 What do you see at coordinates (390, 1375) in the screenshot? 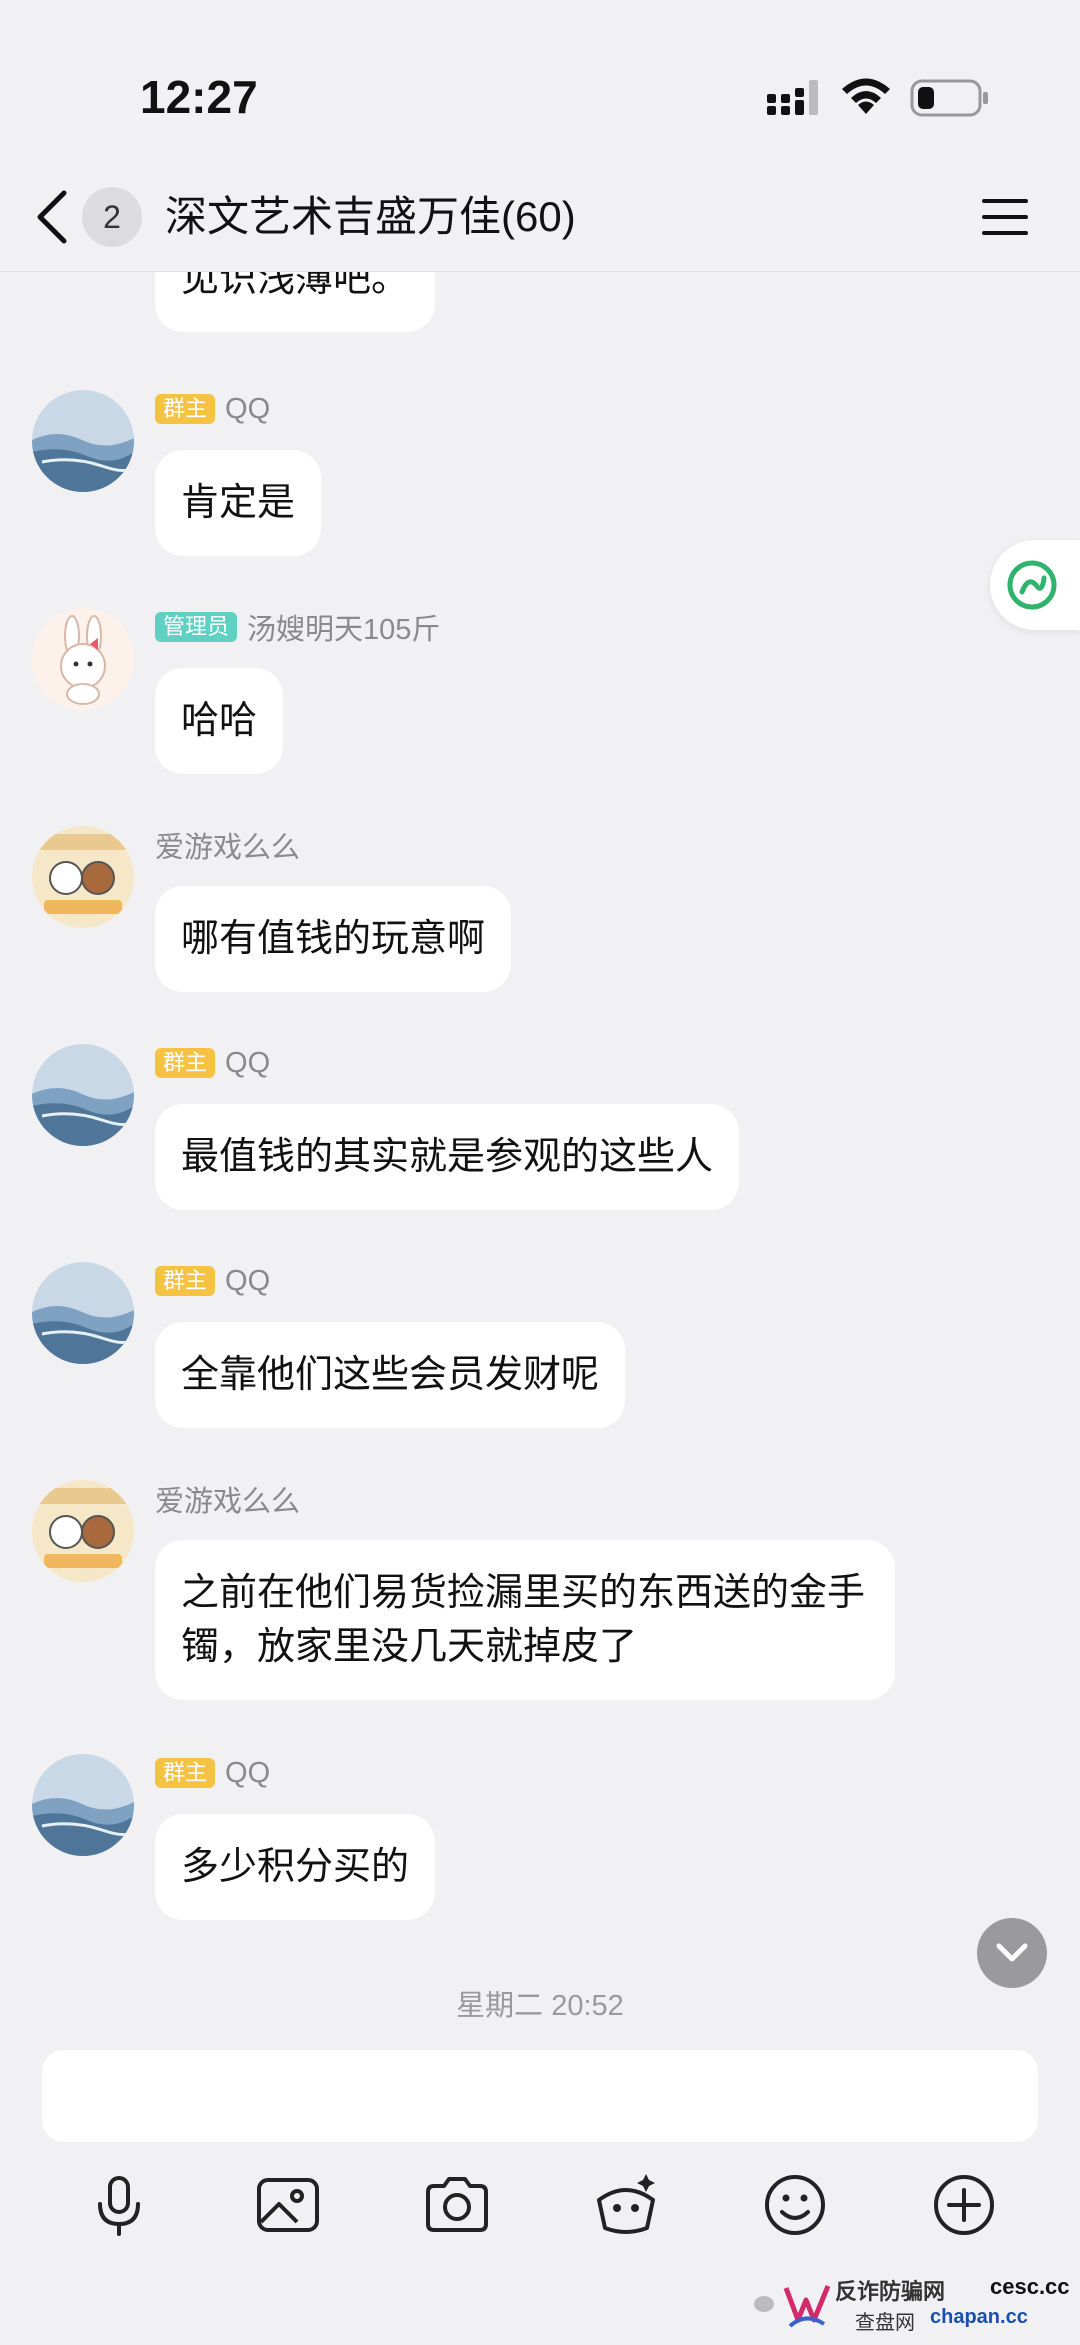
I see `message-bubble: 全靠他们这些会员发财呢` at bounding box center [390, 1375].